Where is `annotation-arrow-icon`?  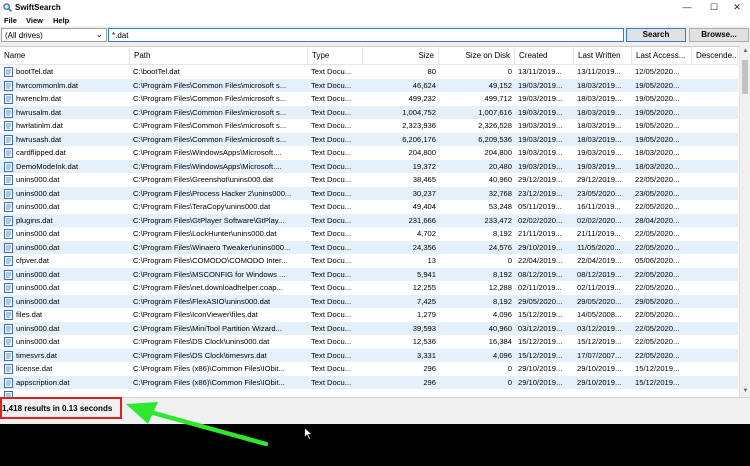 annotation-arrow-icon is located at coordinates (197, 424).